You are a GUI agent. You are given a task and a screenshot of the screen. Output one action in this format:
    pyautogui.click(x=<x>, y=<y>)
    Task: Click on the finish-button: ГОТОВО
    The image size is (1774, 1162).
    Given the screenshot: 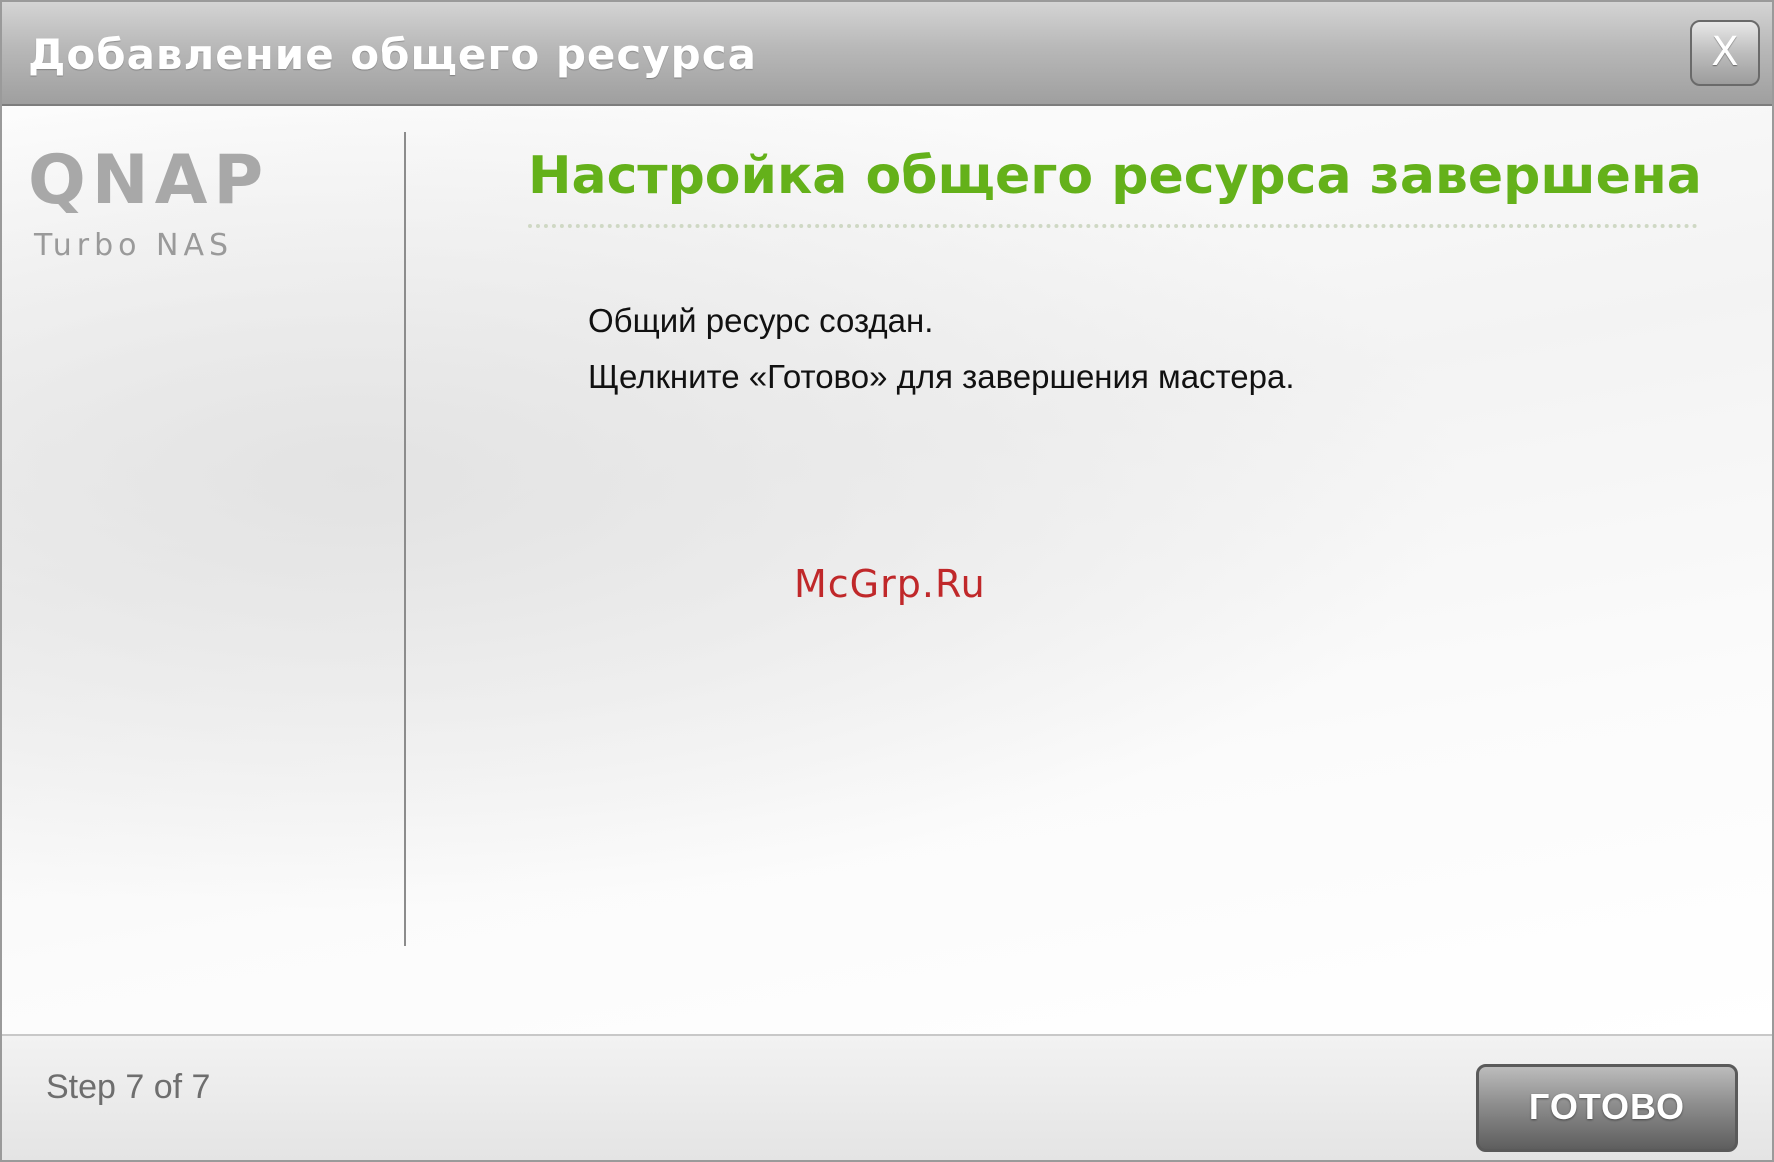 What is the action you would take?
    pyautogui.click(x=1607, y=1108)
    